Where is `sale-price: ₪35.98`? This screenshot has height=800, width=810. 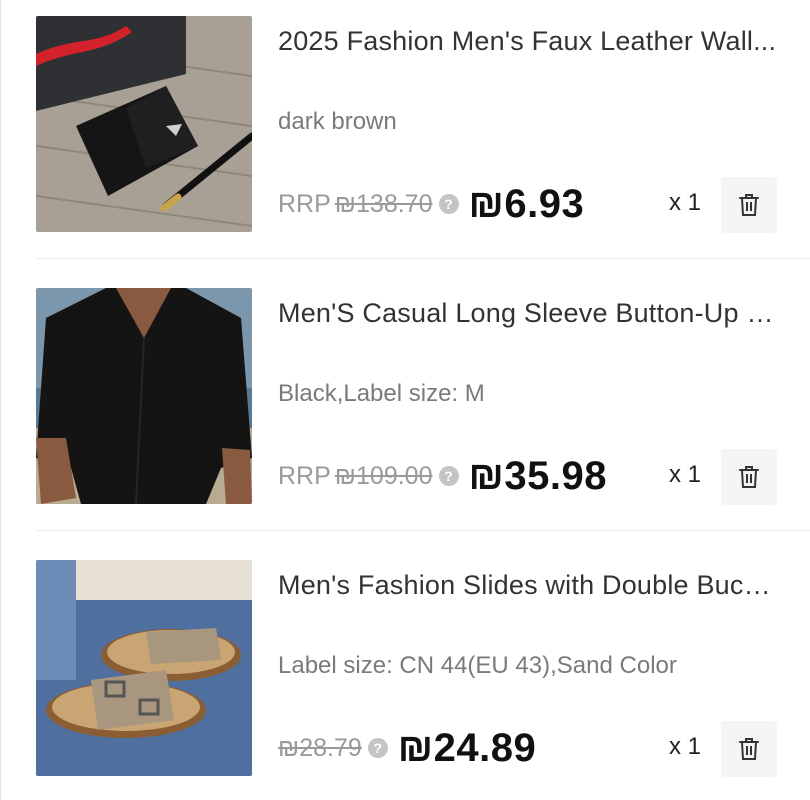 sale-price: ₪35.98 is located at coordinates (537, 475).